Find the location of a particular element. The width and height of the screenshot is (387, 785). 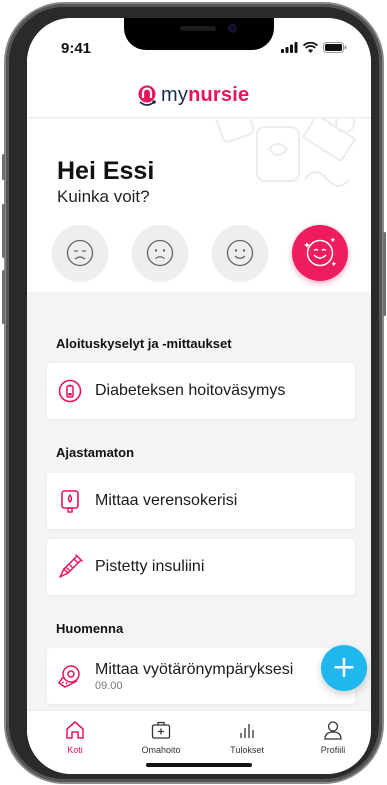

section-title: Aloituskyselyt ja -mittaukset is located at coordinates (144, 343).